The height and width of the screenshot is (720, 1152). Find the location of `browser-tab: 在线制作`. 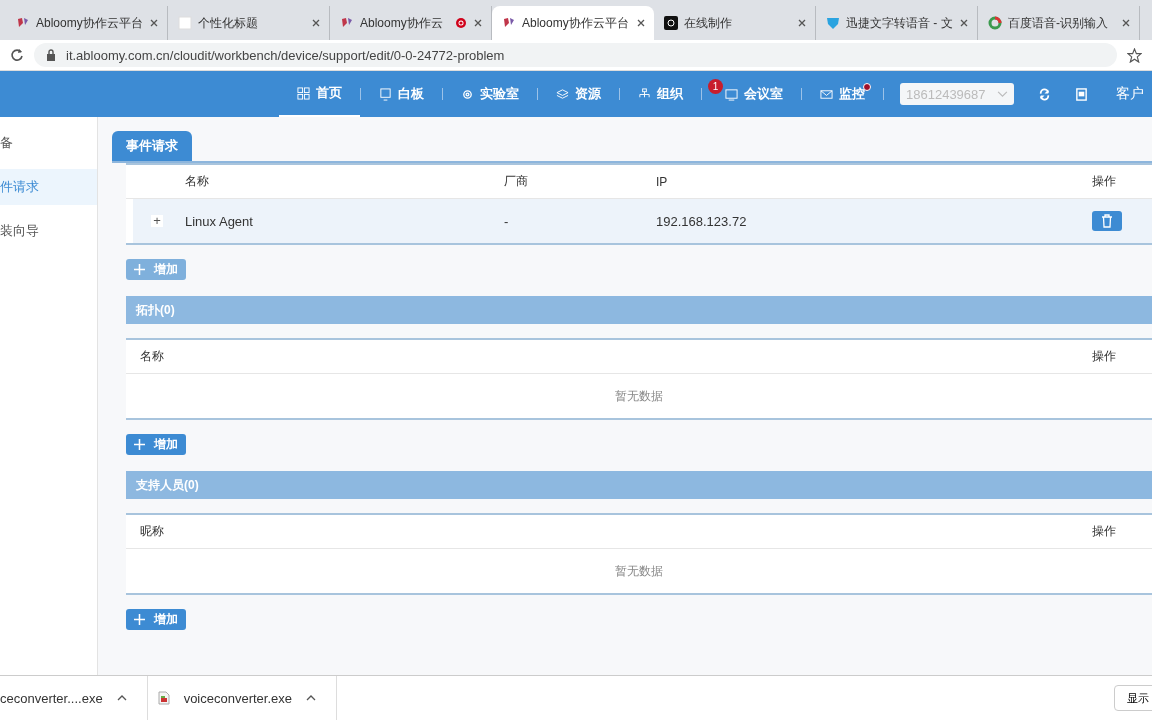

browser-tab: 在线制作 is located at coordinates (735, 23).